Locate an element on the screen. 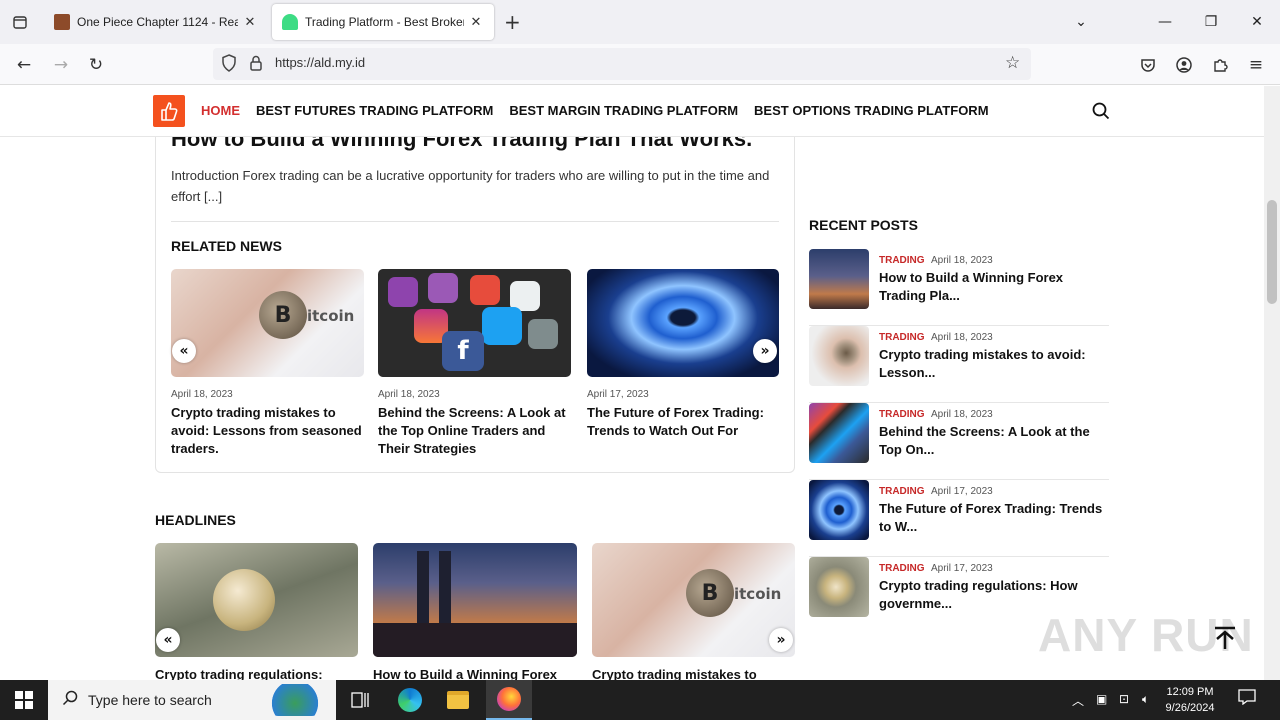 Image resolution: width=1280 pixels, height=720 pixels. menu-options: BEST OPTIONS TRADING PLATFORM is located at coordinates (871, 110).